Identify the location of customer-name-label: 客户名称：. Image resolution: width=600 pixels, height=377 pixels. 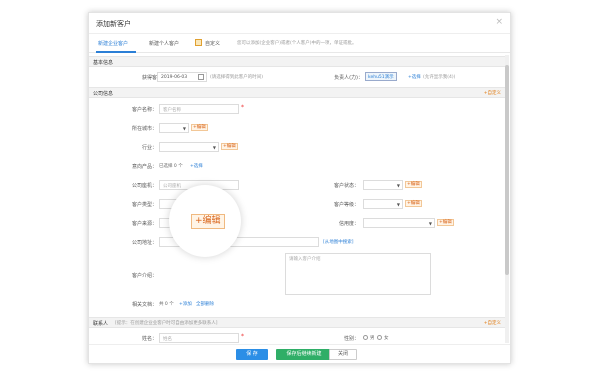
(144, 110).